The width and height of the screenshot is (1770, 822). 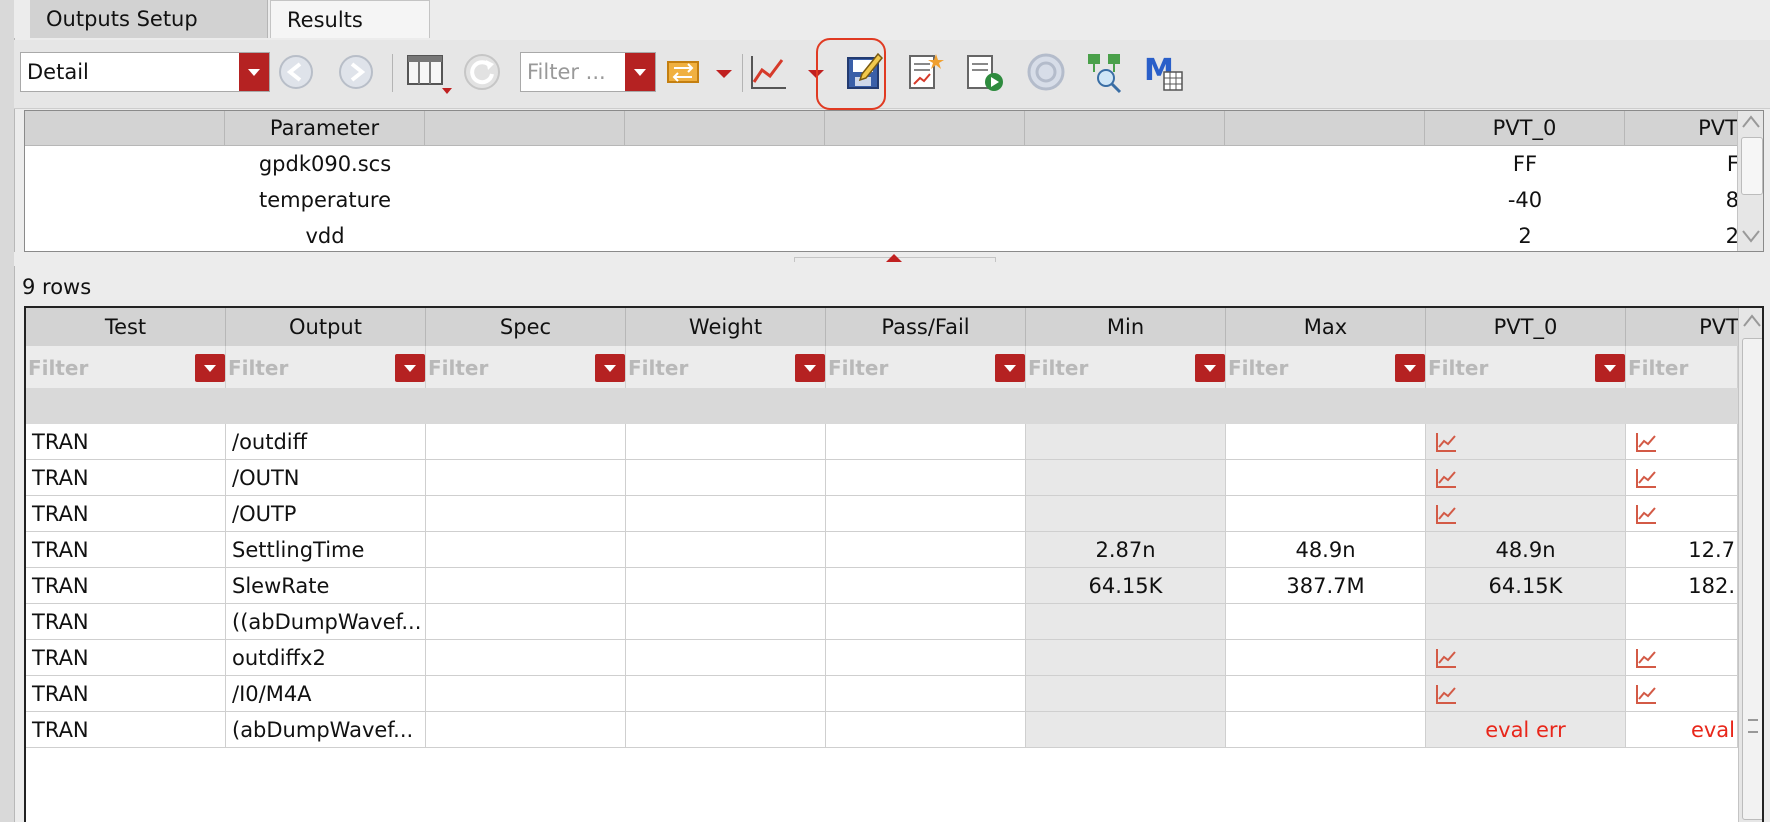 What do you see at coordinates (1525, 128) in the screenshot?
I see `param-header-pvt0: PVT_0` at bounding box center [1525, 128].